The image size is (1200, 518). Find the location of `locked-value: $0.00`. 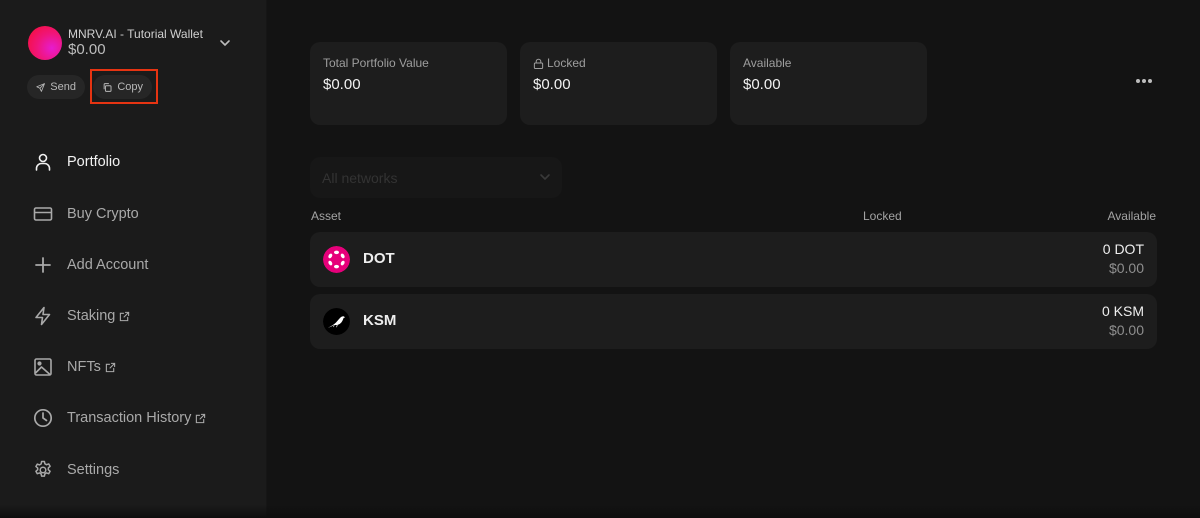

locked-value: $0.00 is located at coordinates (552, 84).